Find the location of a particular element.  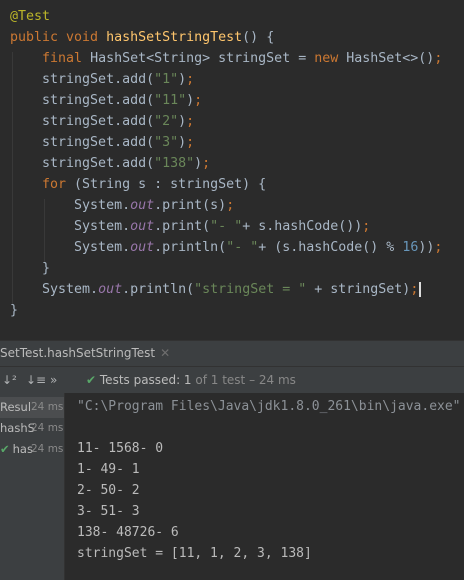

test-tree-row: ✔ has 24 ms is located at coordinates (32, 449).